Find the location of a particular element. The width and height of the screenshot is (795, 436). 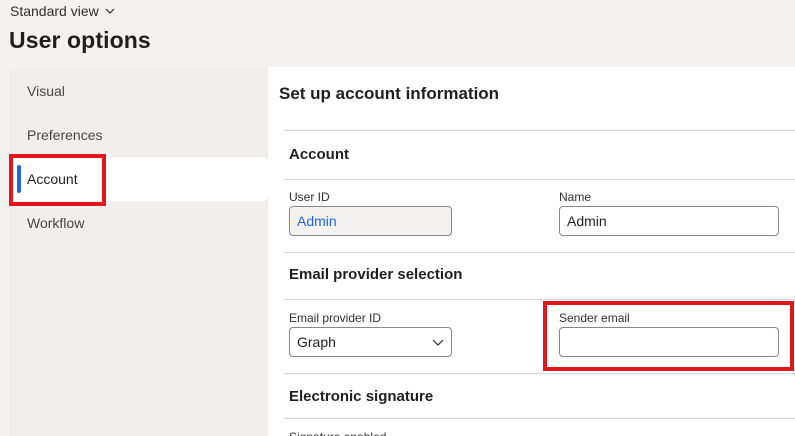

email-provider-value: Graph is located at coordinates (316, 342).